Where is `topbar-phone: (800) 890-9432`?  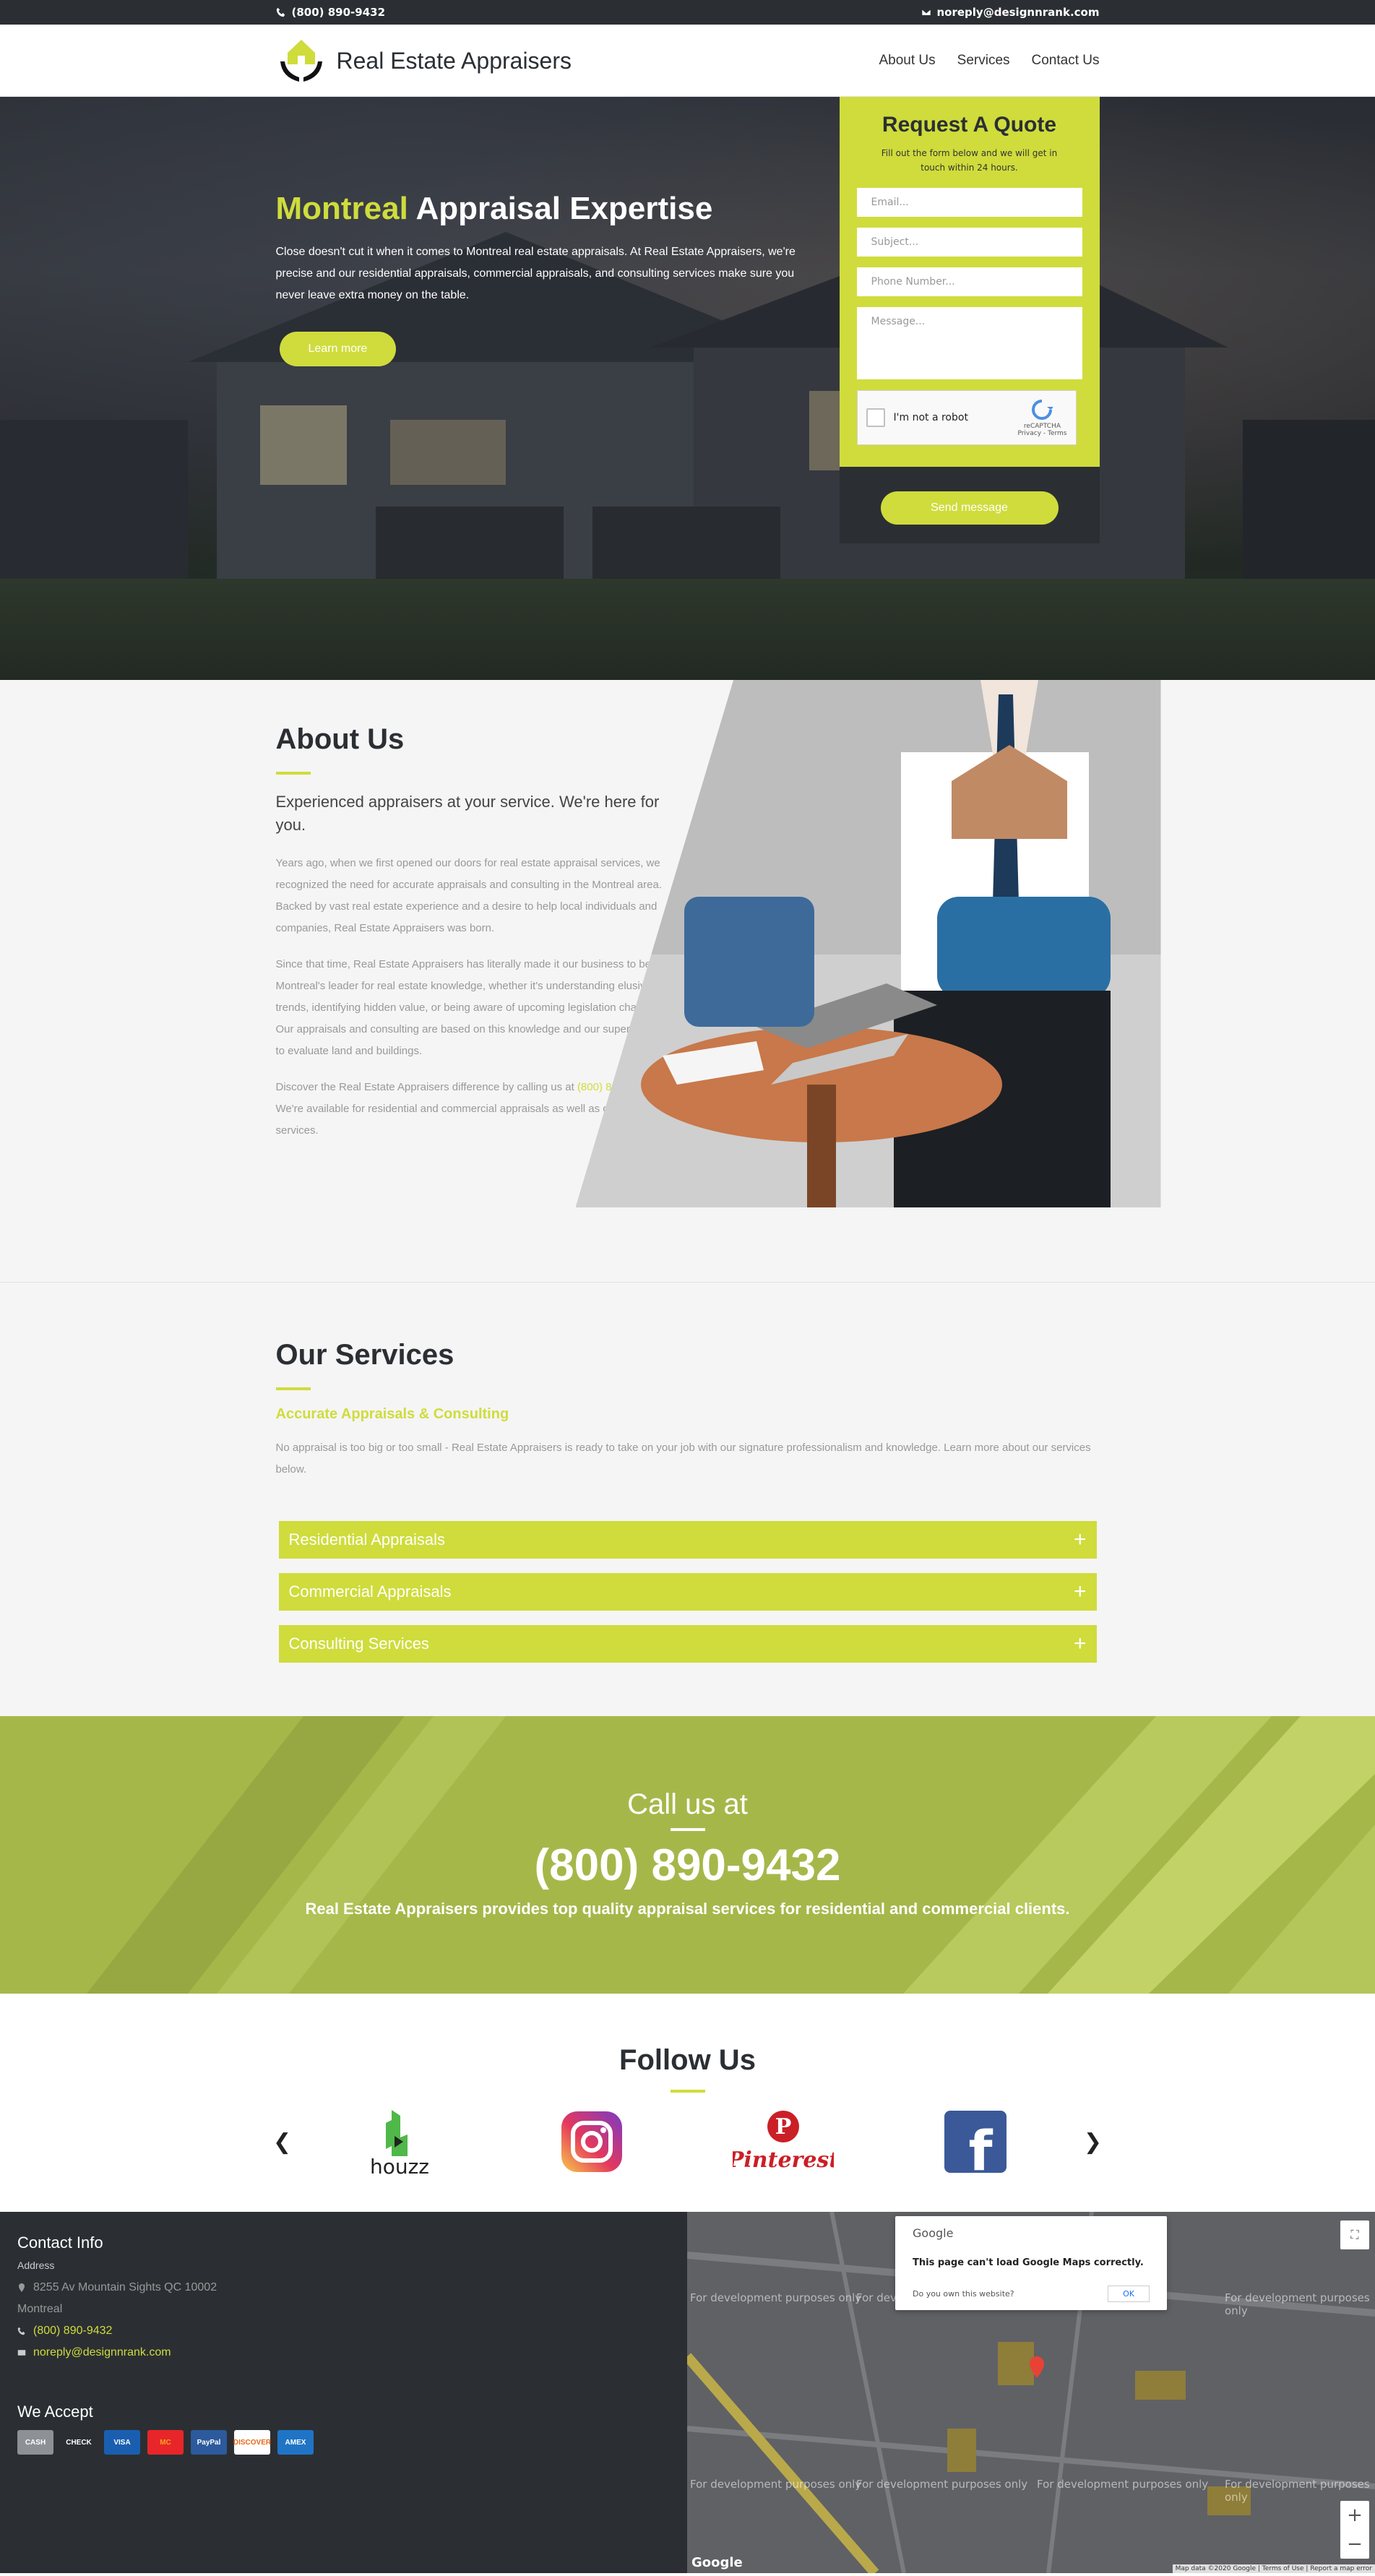
topbar-phone: (800) 890-9432 is located at coordinates (331, 12).